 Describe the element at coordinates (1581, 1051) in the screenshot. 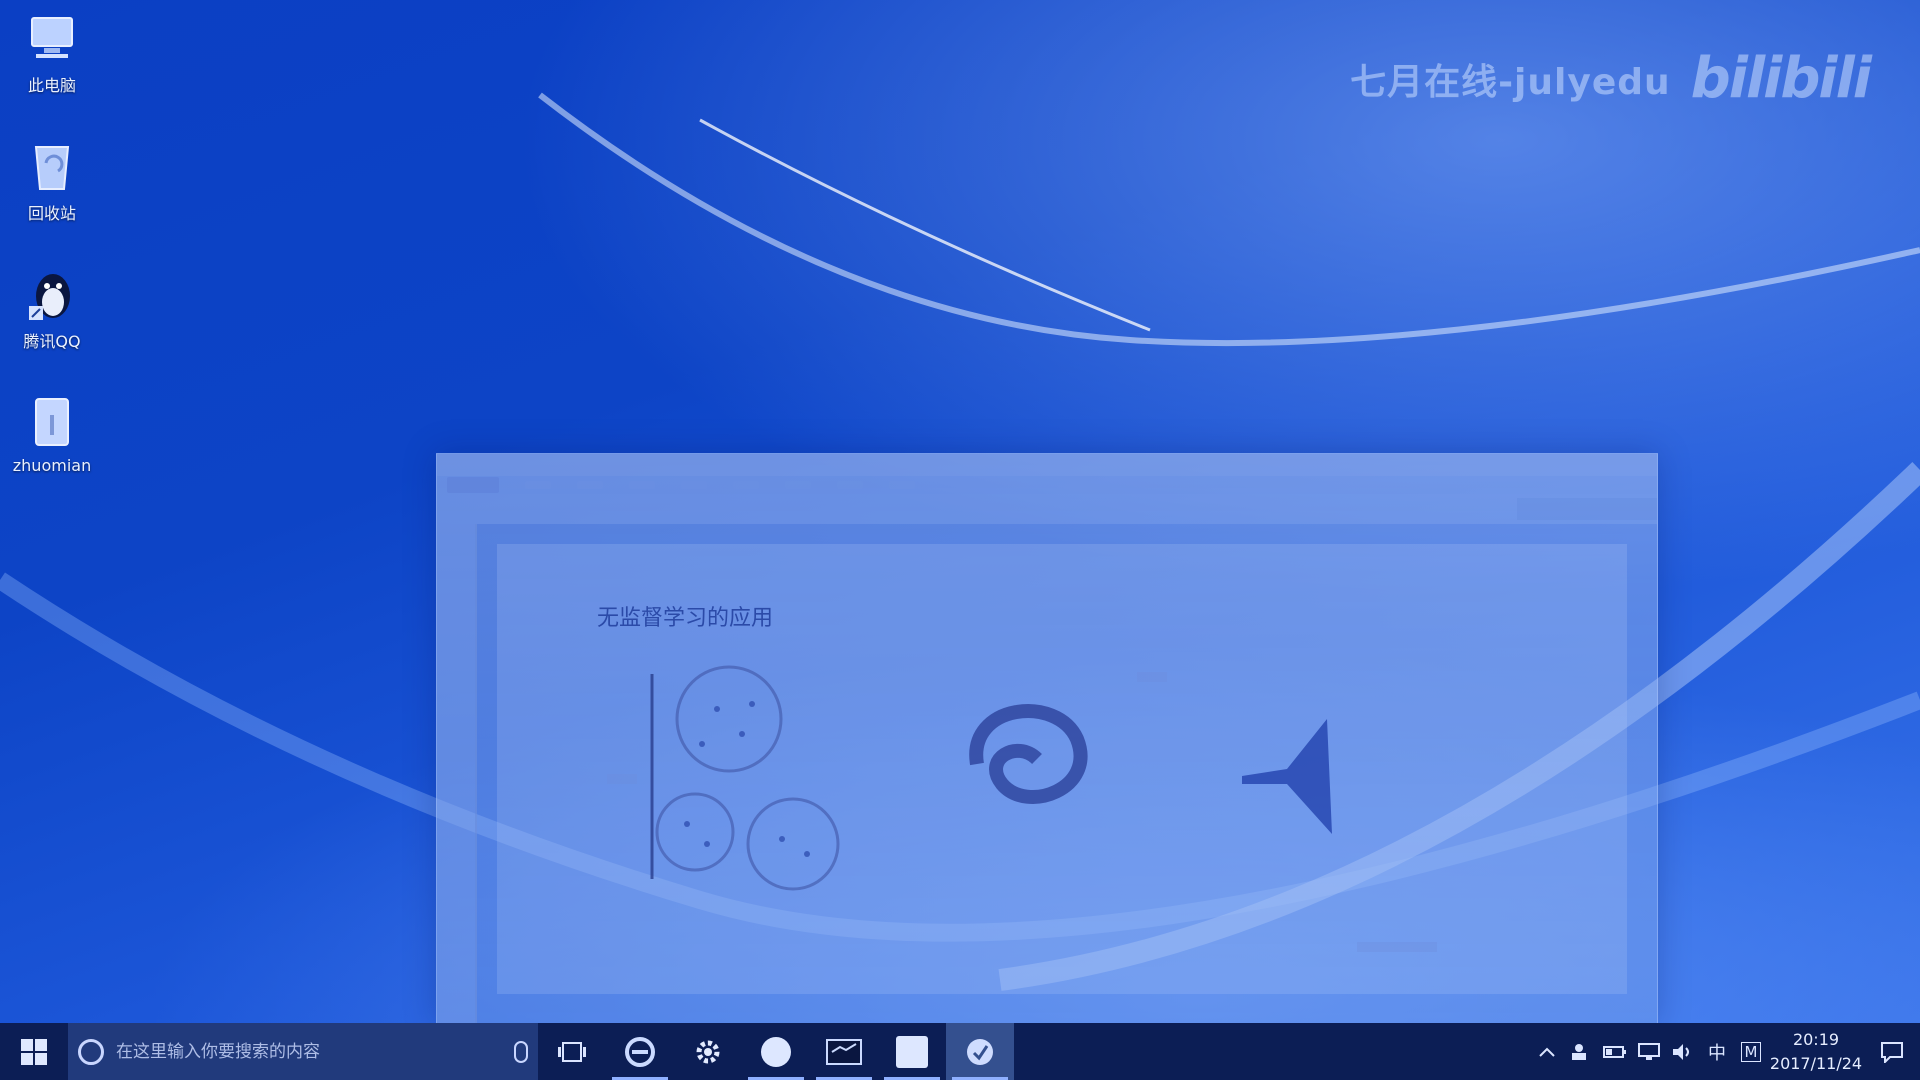

I see `people-icon` at that location.